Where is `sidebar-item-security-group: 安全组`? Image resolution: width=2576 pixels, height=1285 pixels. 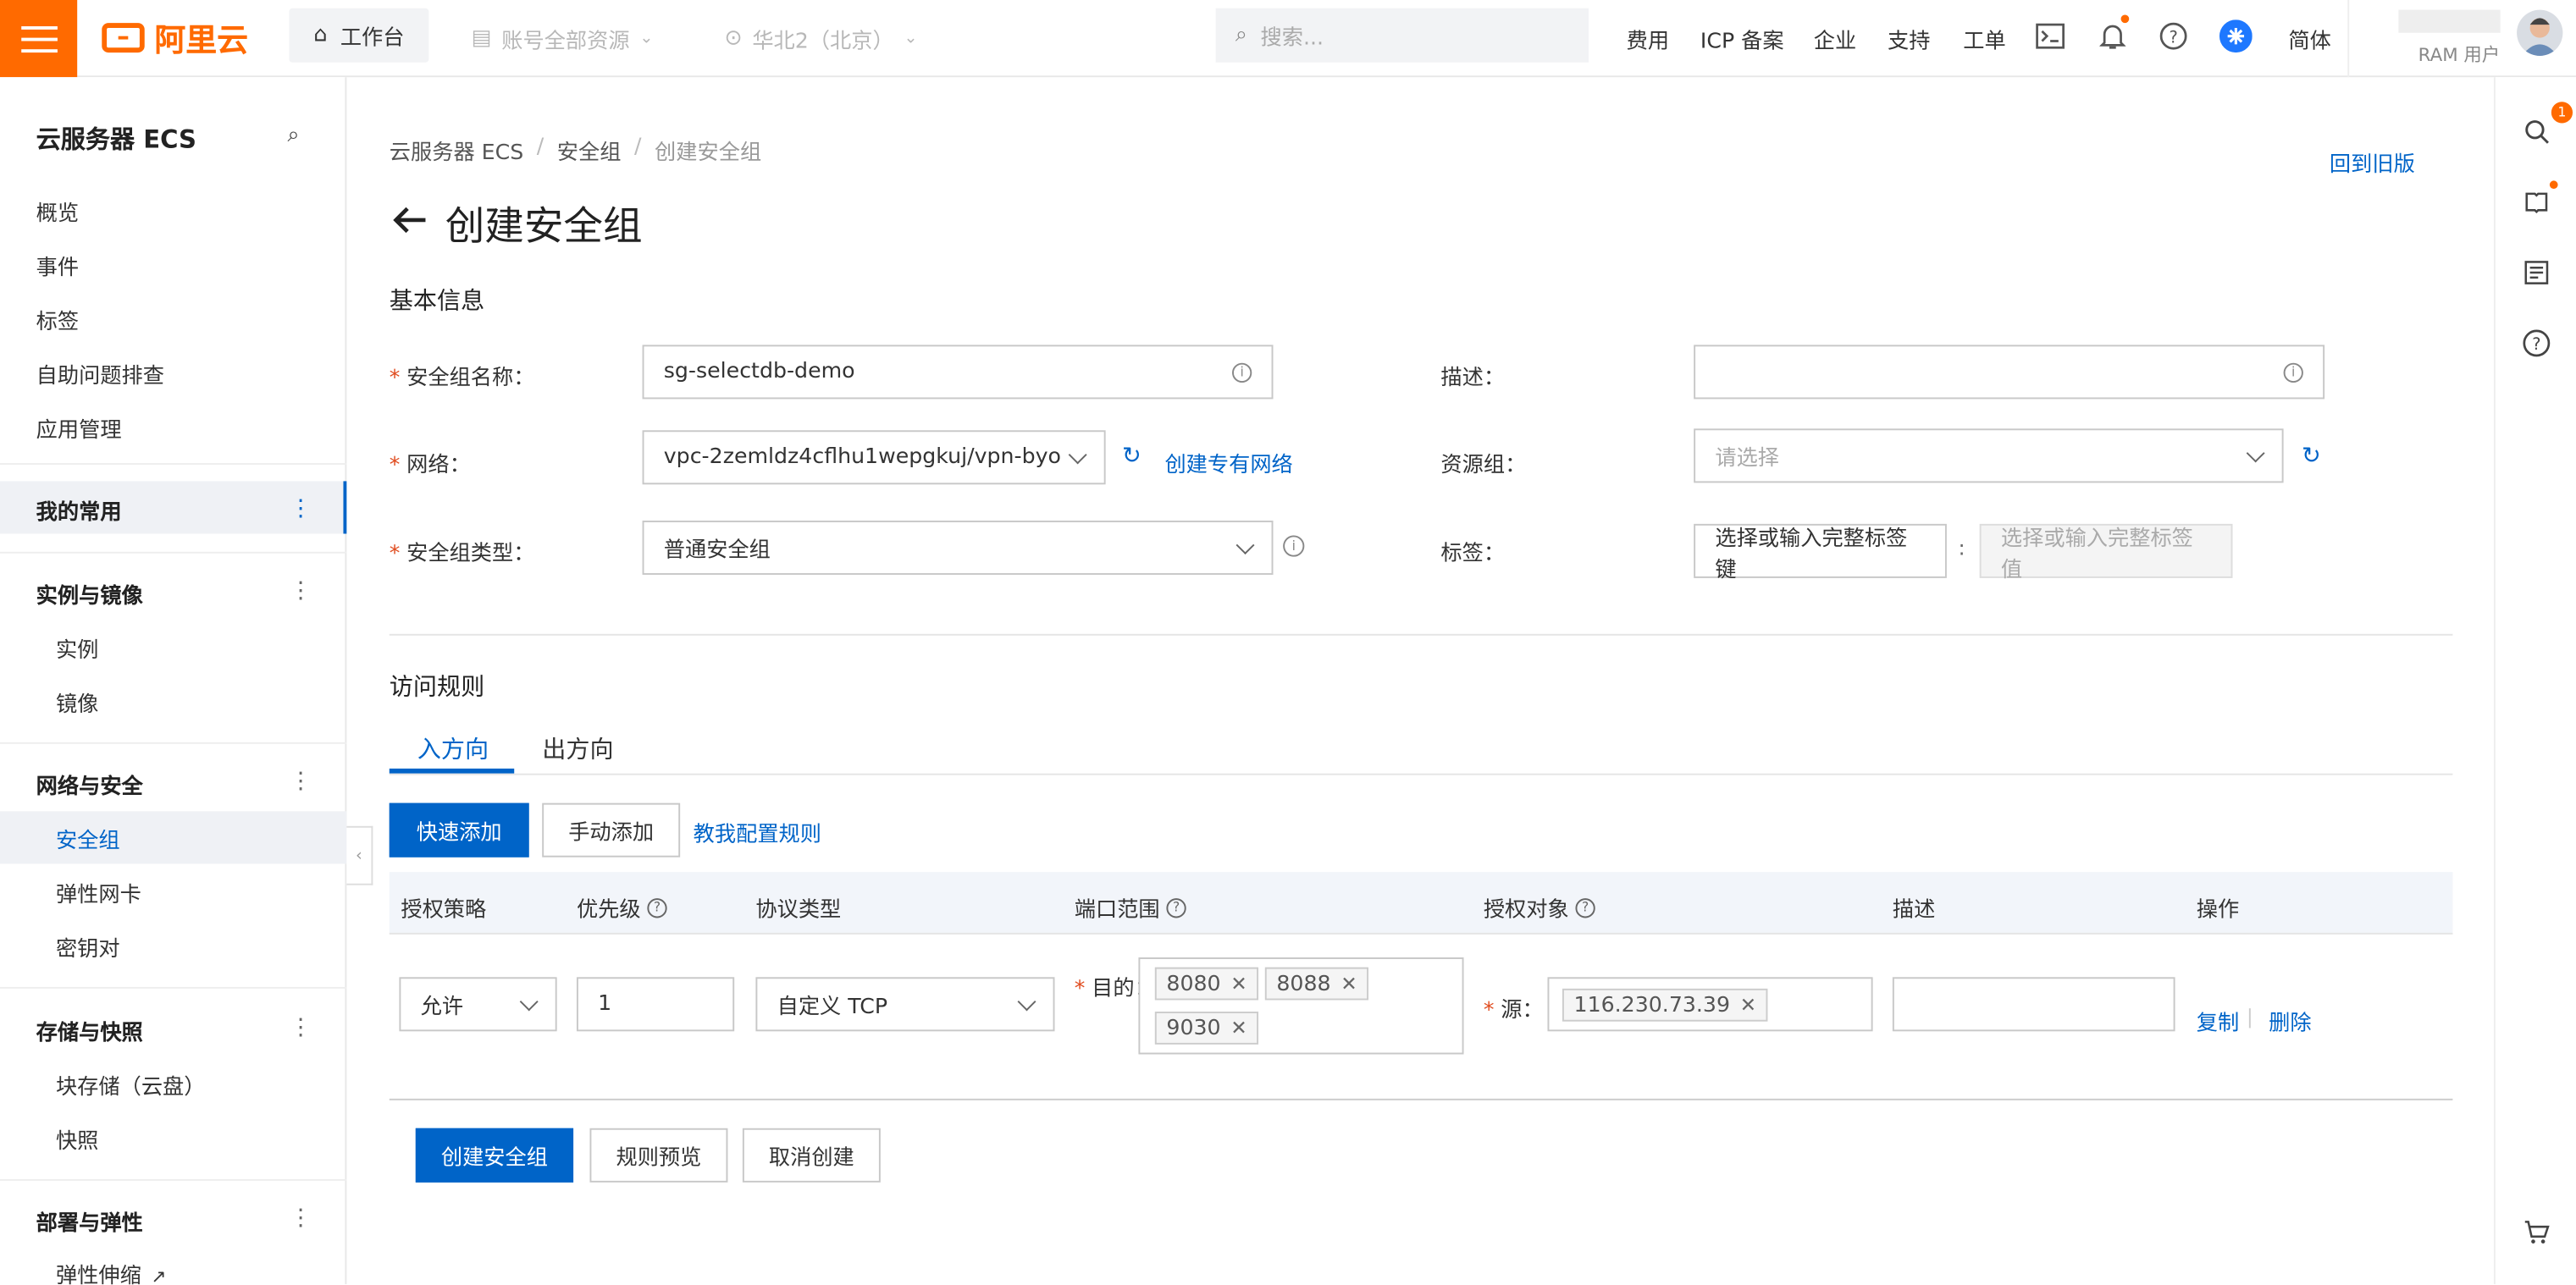 sidebar-item-security-group: 安全组 is located at coordinates (88, 839).